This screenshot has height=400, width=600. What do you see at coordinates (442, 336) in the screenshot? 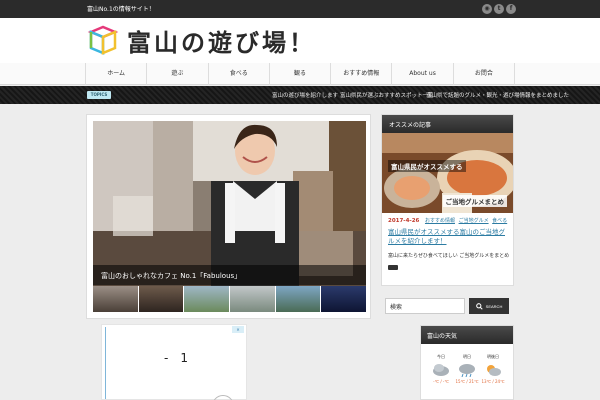
I see `weather-heading-text: 富山の天気` at bounding box center [442, 336].